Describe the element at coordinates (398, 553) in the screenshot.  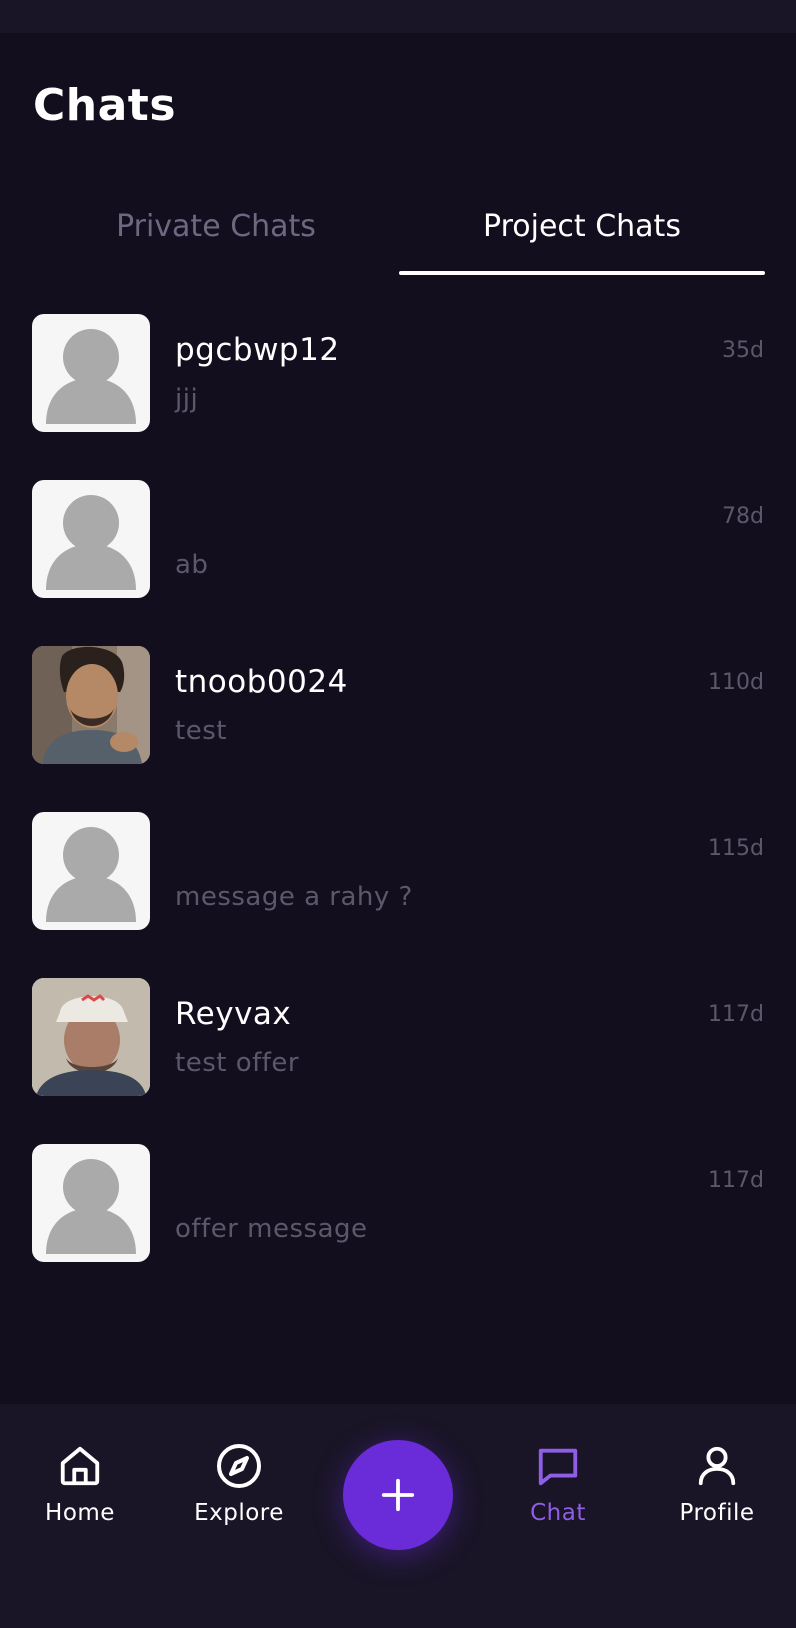
I see `chat-list-item: ab 78d` at that location.